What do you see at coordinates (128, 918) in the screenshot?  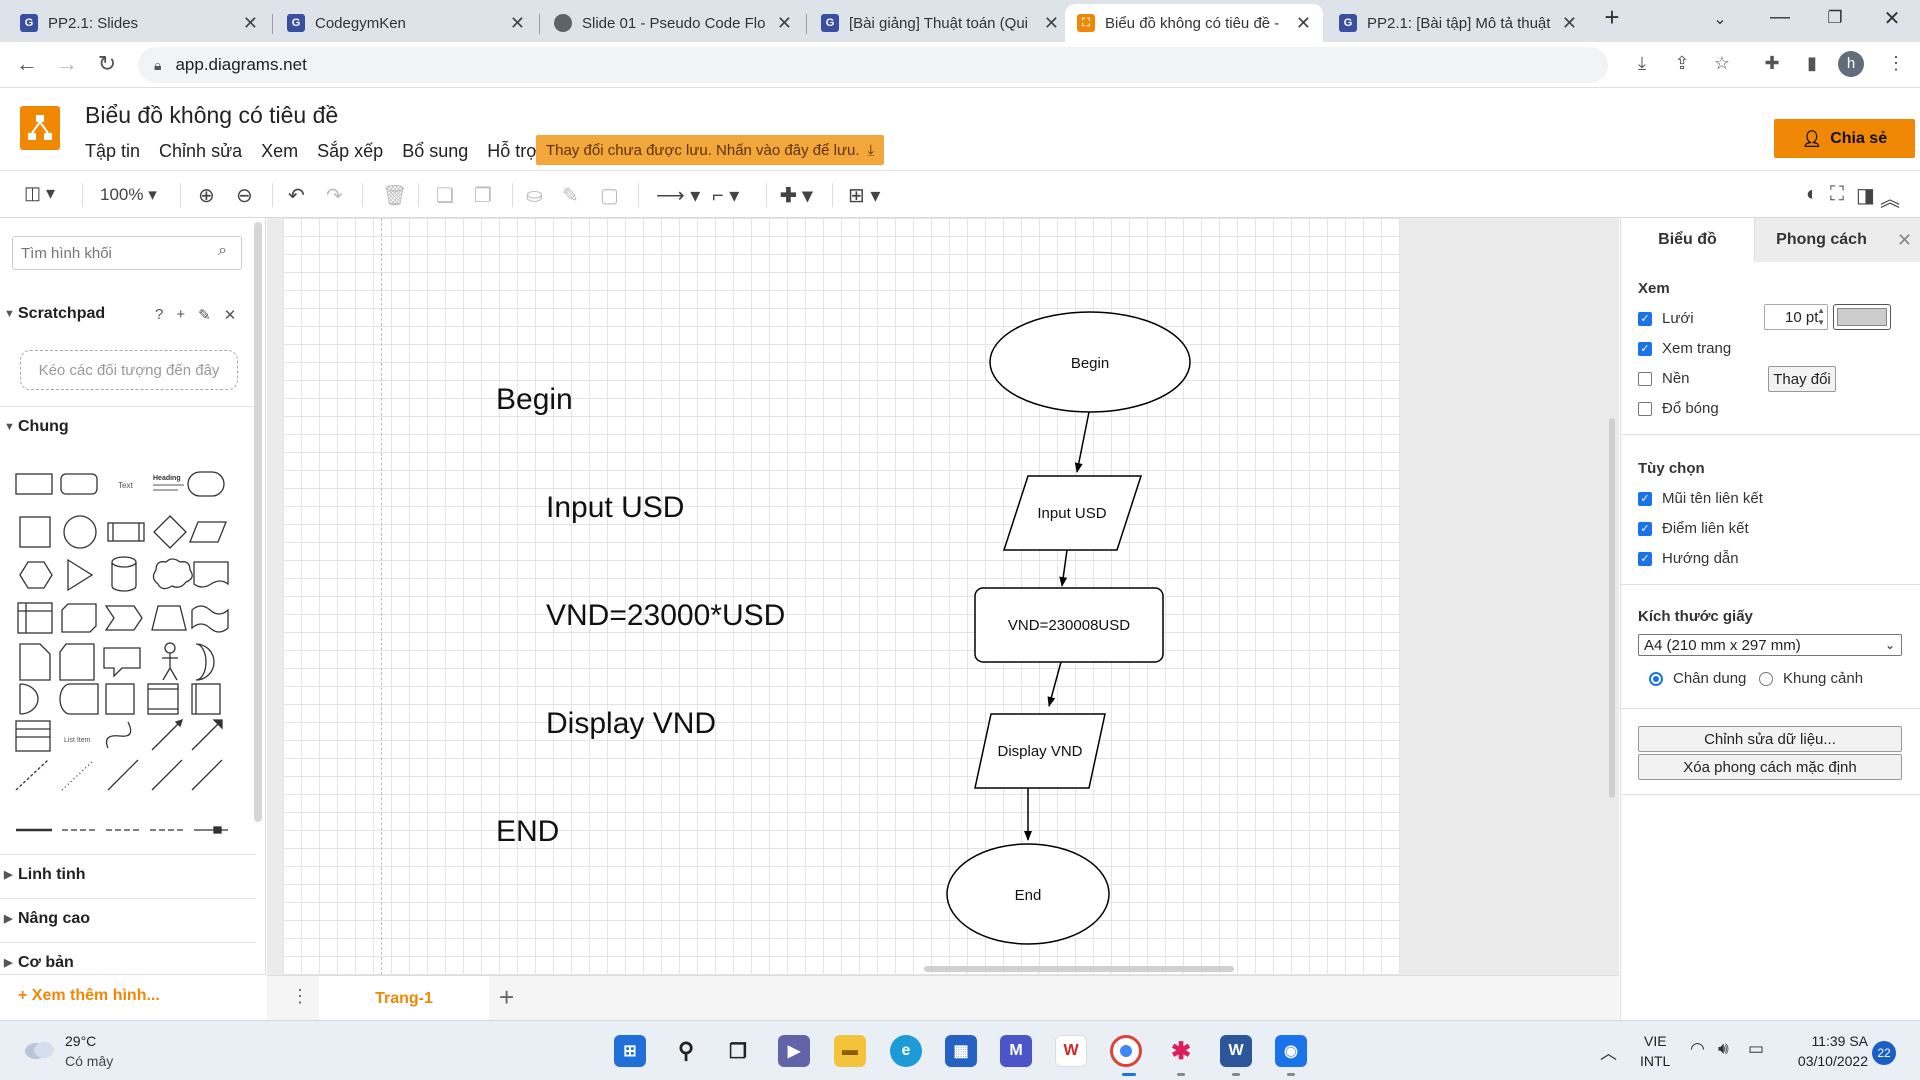 I see `advanced-section-header: ▶ Nâng cao` at bounding box center [128, 918].